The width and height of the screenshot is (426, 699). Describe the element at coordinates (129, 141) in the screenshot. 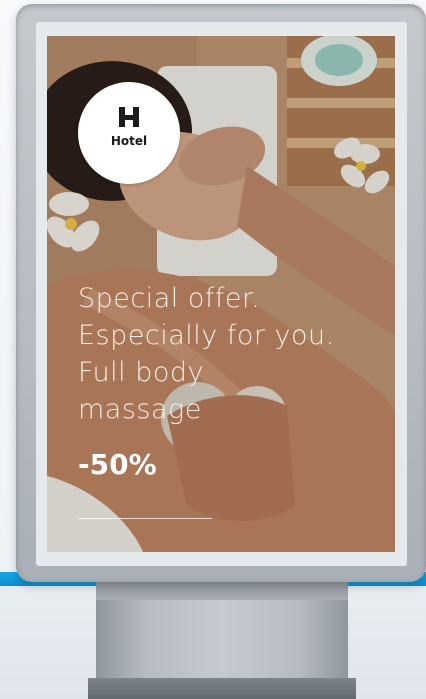

I see `logo-text: Hotel` at that location.